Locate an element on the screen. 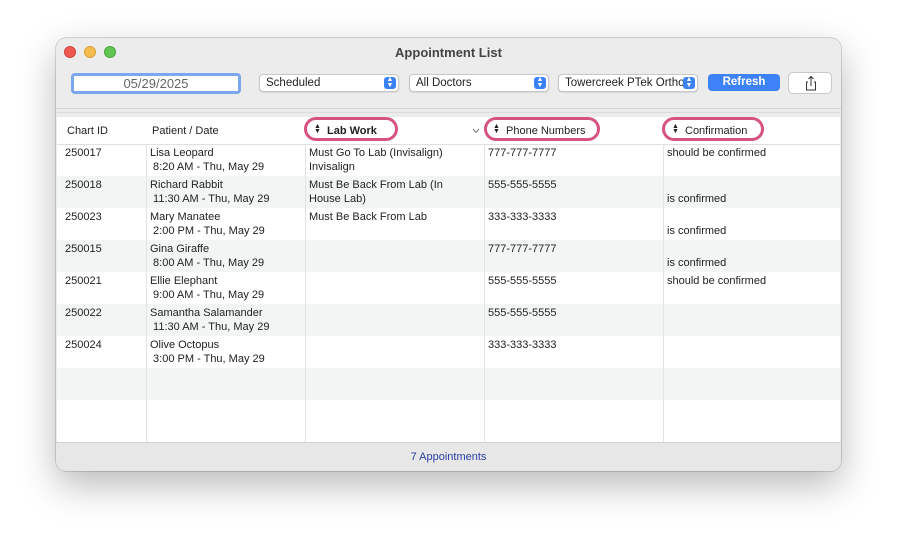 The image size is (897, 545). window-title: Appointment List is located at coordinates (448, 52).